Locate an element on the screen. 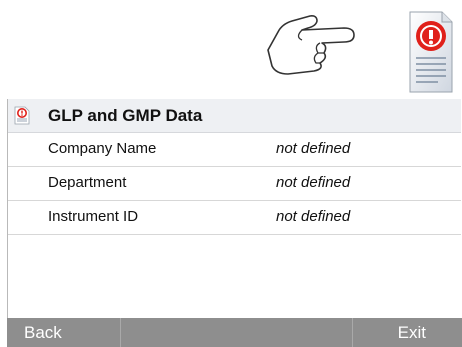  page-title: GLP and GMP Data is located at coordinates (125, 115).